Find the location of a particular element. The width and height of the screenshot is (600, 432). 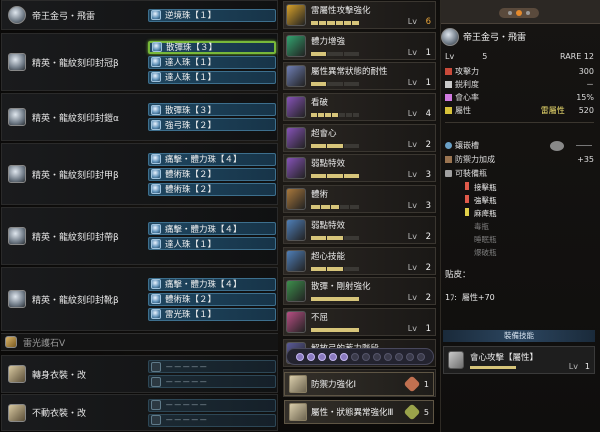

skill-row: 超心技能 Lv 2 is located at coordinates (359, 260).